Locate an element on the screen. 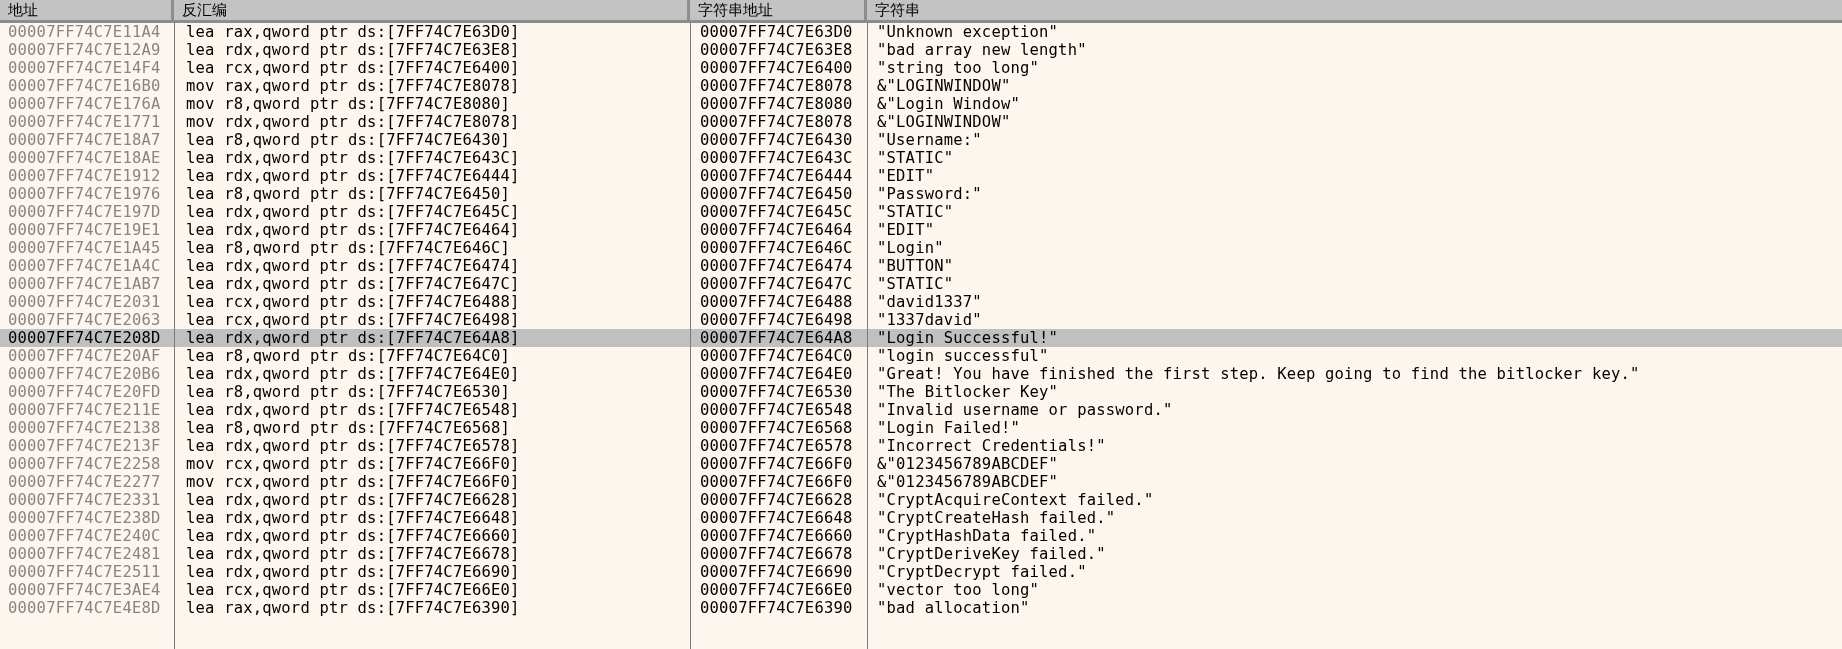 This screenshot has width=1842, height=649. table-row: 00007FF74C7E1912 lea rdx,qword ptr ds:[7FF74C7E6444] 00007FF74C7E6444 "EDIT" is located at coordinates (921, 176).